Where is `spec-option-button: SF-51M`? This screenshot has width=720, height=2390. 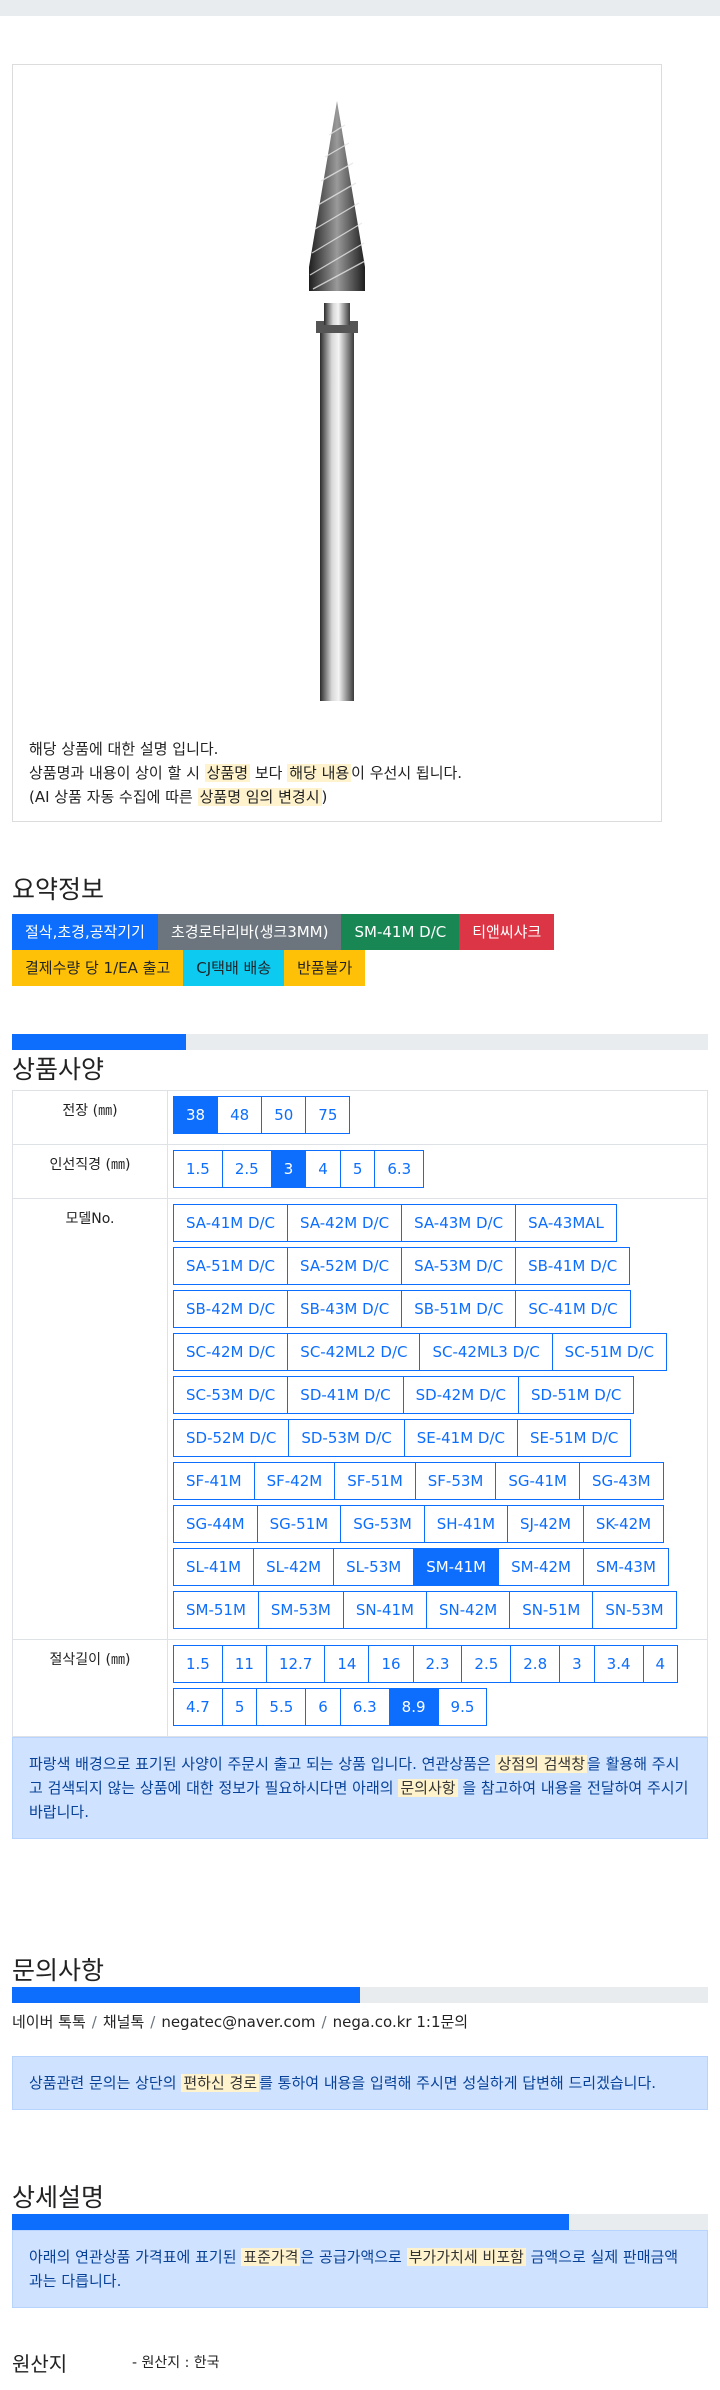
spec-option-button: SF-51M is located at coordinates (375, 1481).